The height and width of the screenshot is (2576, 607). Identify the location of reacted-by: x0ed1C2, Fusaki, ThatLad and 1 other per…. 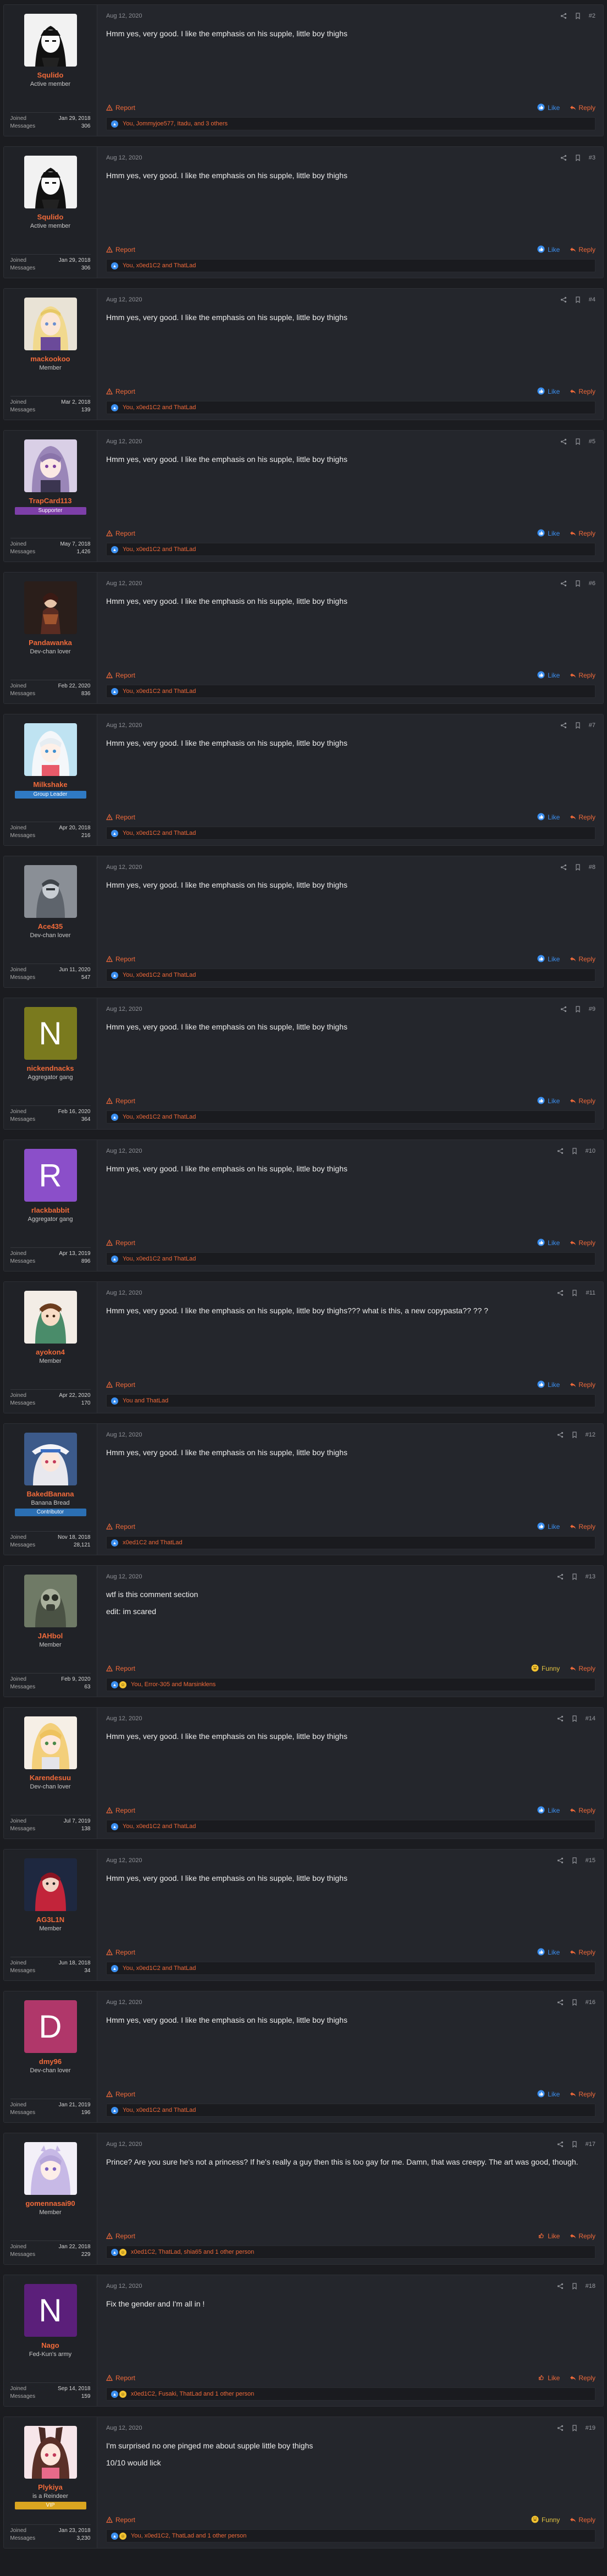
(192, 2394).